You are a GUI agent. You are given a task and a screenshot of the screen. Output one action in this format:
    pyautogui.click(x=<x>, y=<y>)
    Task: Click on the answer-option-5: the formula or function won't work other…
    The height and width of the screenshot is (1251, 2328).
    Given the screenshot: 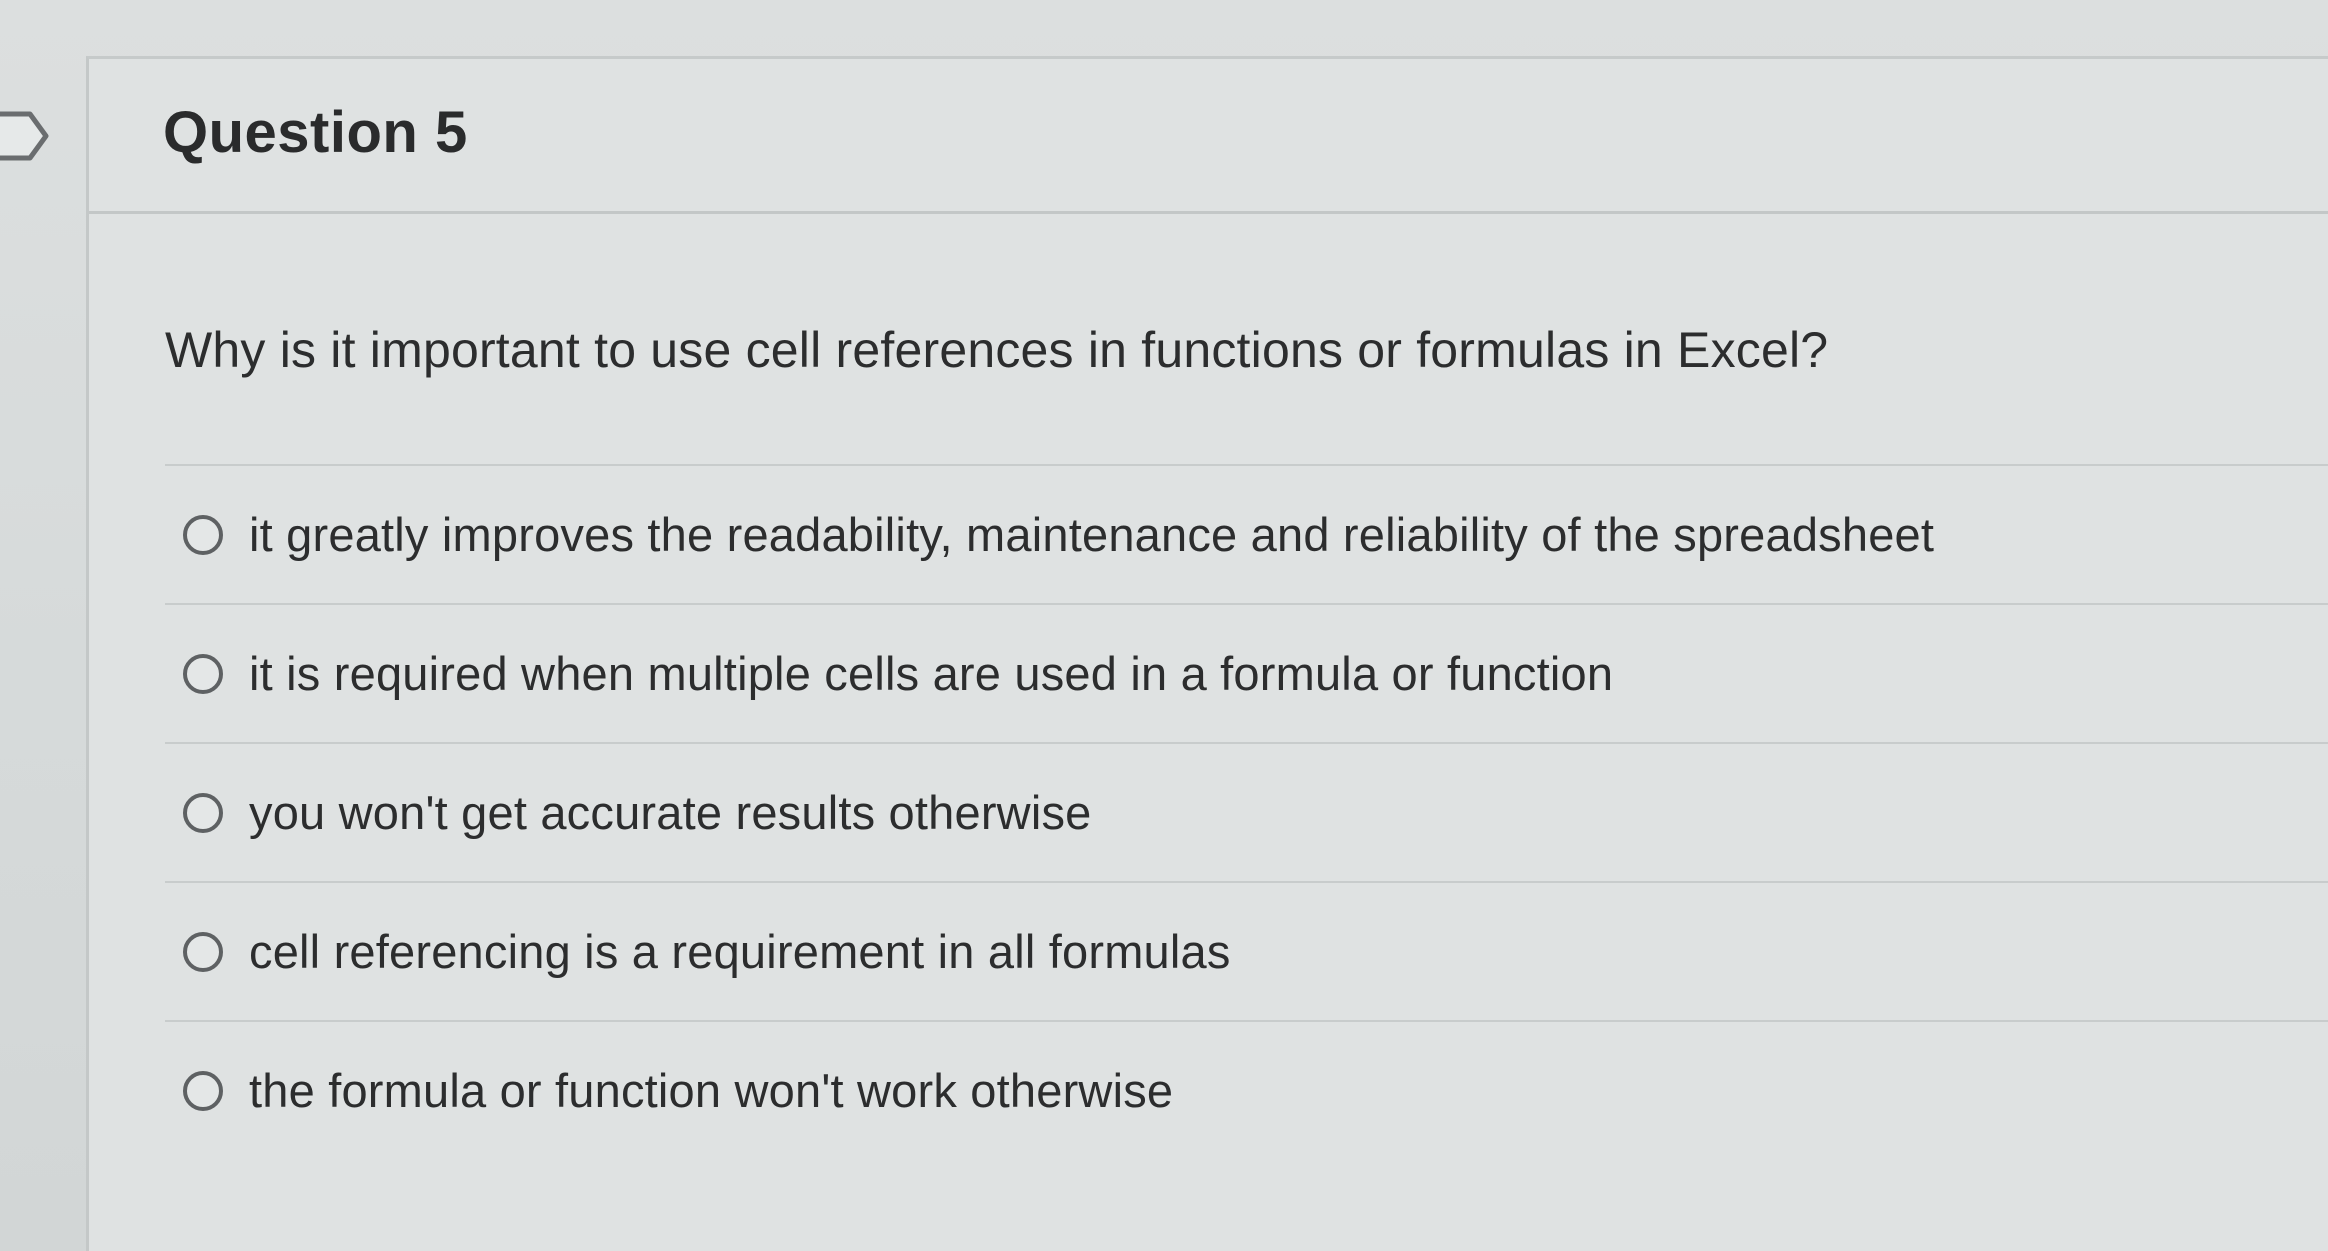 What is the action you would take?
    pyautogui.click(x=1246, y=1089)
    